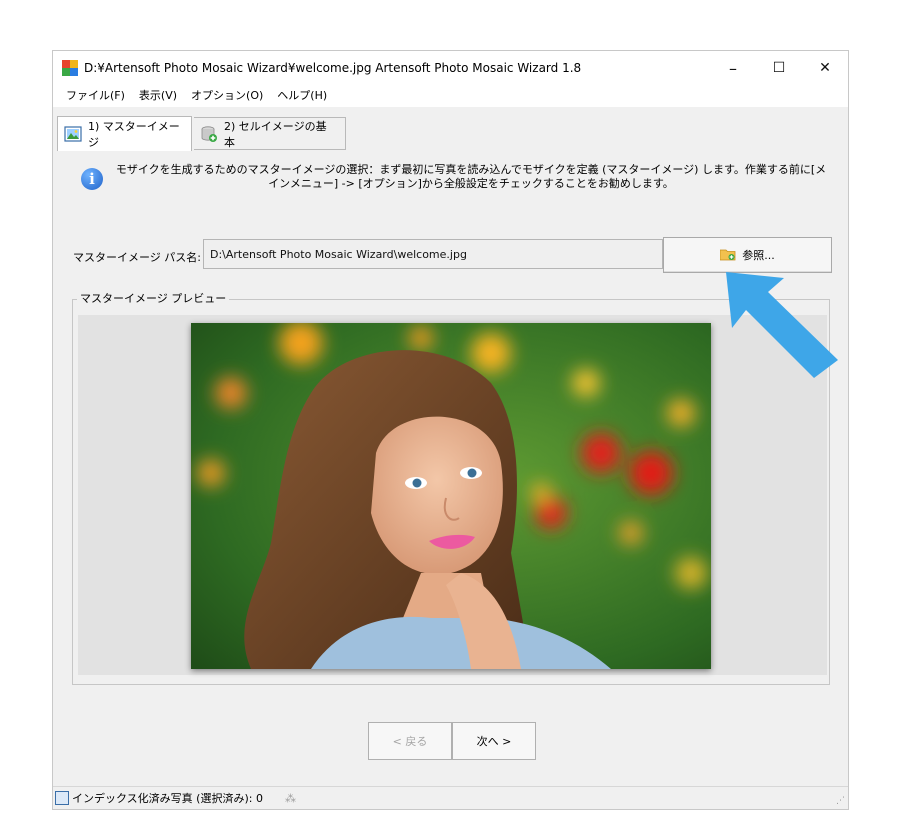  Describe the element at coordinates (275, 134) in the screenshot. I see `tab-cell-image-basics-label: 2) セルイメージの基本` at that location.